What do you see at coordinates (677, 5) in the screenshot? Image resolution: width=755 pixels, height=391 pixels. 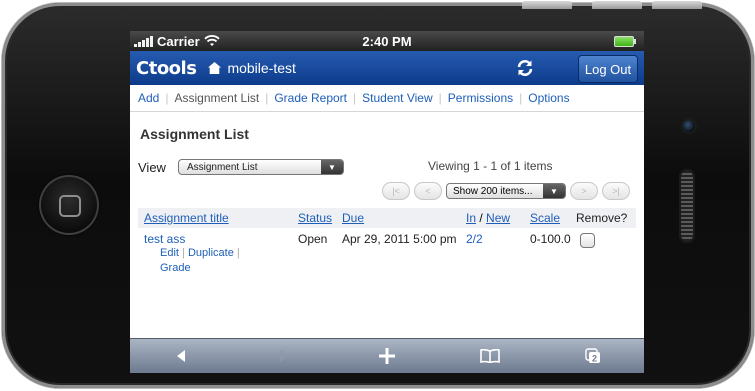 I see `power-button` at bounding box center [677, 5].